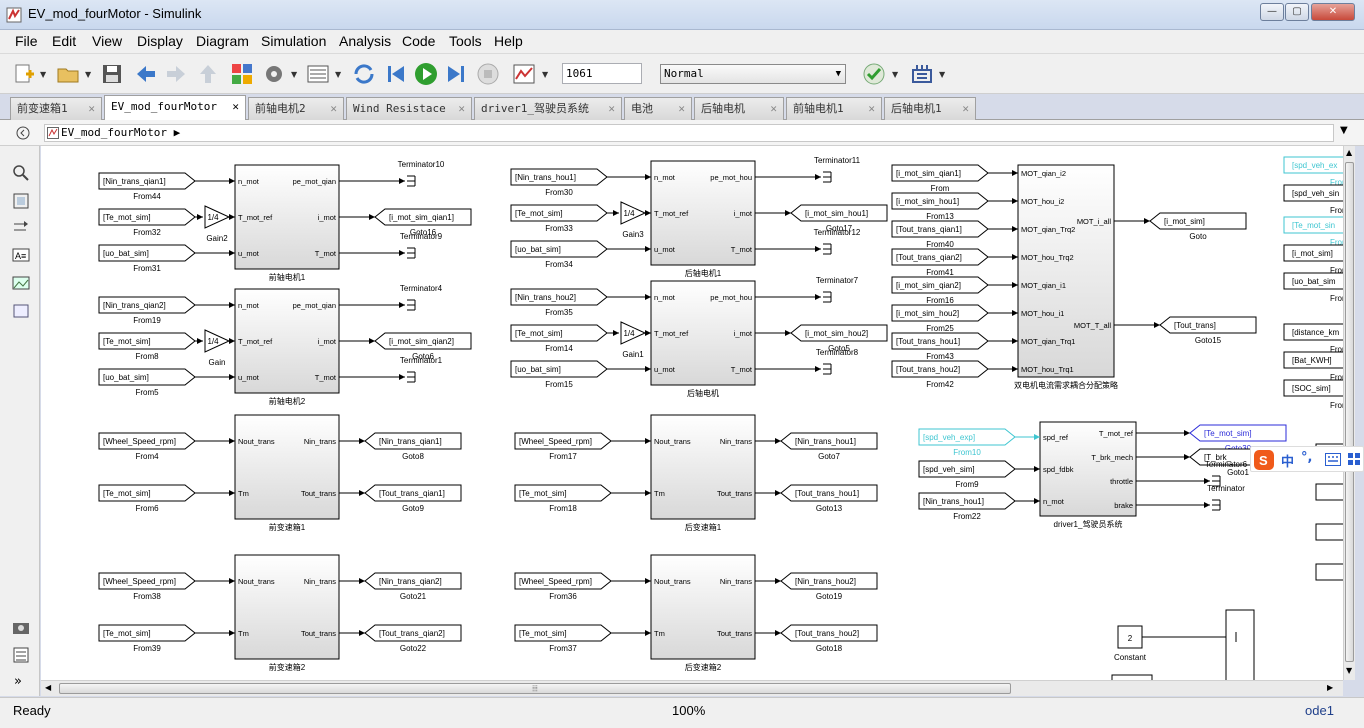  Describe the element at coordinates (26, 41) in the screenshot. I see `menu-file: File` at that location.